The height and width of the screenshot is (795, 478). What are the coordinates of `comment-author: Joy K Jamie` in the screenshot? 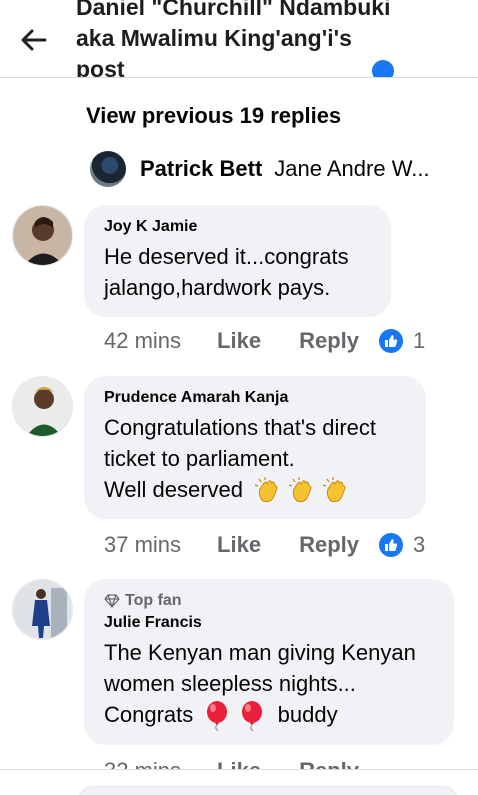 It's located at (237, 227).